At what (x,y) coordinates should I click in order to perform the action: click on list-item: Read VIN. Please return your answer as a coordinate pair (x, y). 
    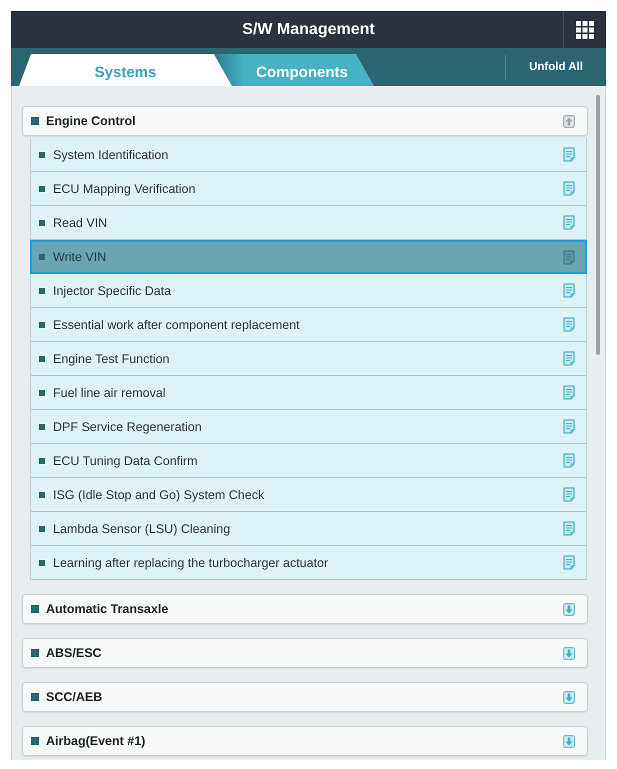
    Looking at the image, I should click on (308, 223).